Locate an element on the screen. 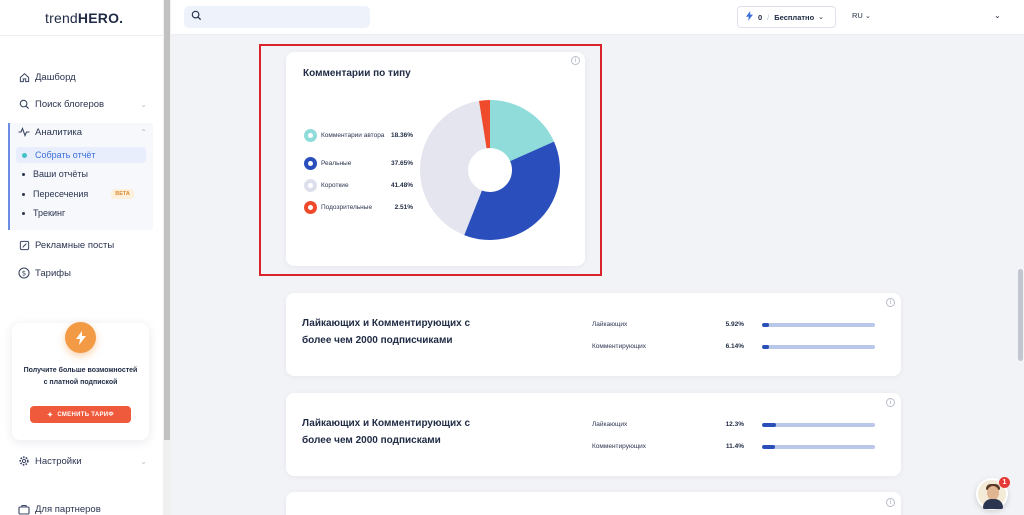 This screenshot has height=515, width=1024. active-dot is located at coordinates (24, 155).